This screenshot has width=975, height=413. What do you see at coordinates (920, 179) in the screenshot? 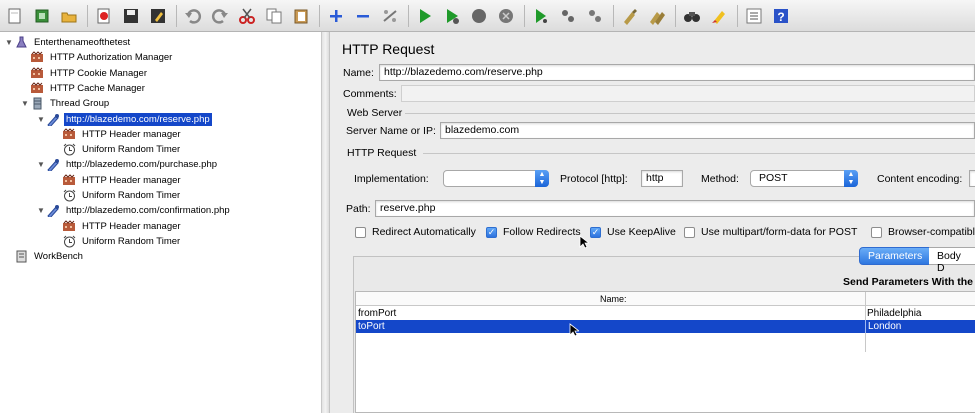
I see `content-encoding-label: Content encoding:` at bounding box center [920, 179].